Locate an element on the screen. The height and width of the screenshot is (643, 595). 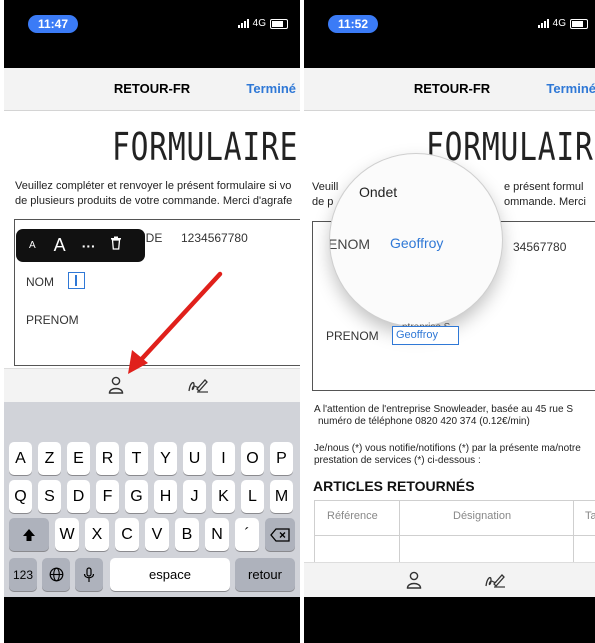
globe-icon is located at coordinates (56, 574).